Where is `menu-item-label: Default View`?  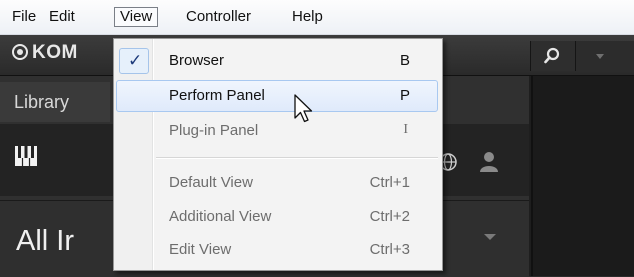
menu-item-label: Default View is located at coordinates (211, 182).